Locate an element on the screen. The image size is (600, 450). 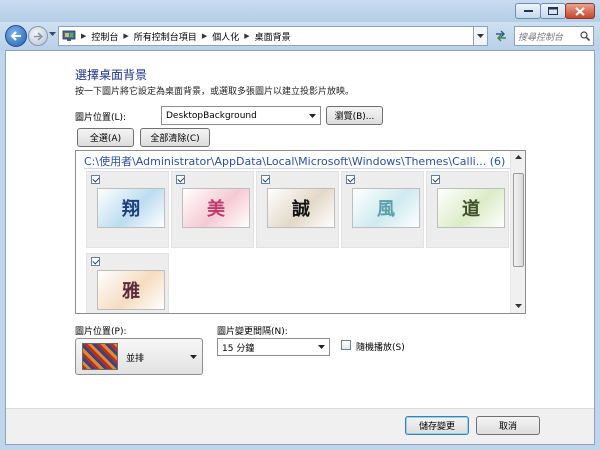
picture-tile: 雅 is located at coordinates (127, 283).